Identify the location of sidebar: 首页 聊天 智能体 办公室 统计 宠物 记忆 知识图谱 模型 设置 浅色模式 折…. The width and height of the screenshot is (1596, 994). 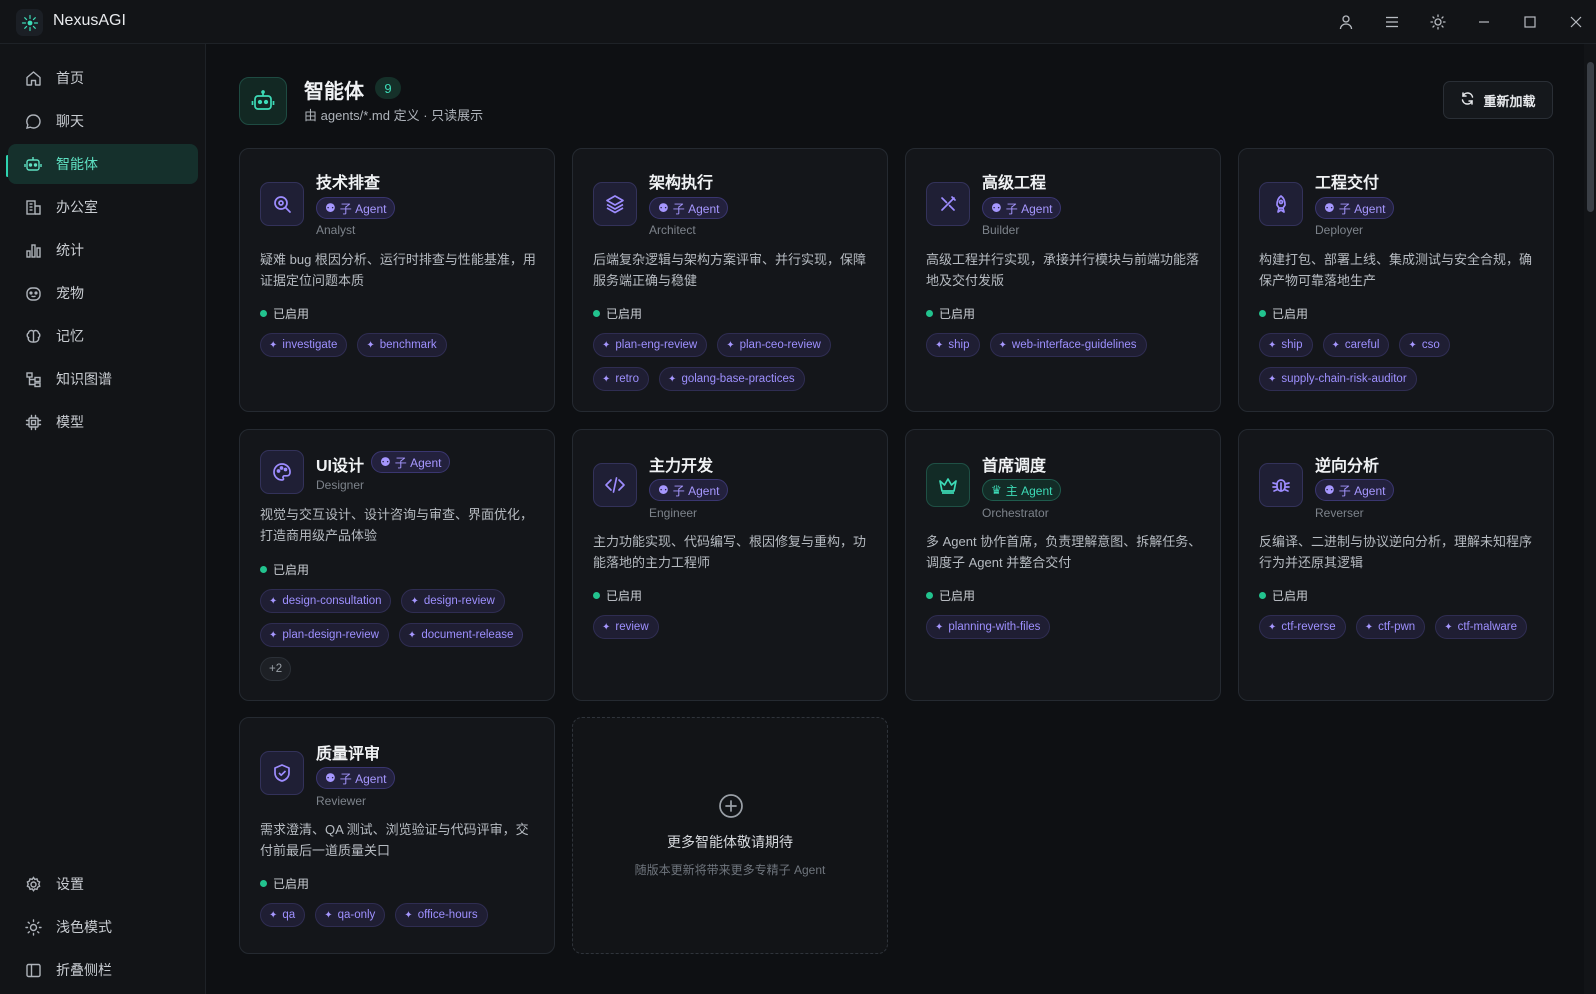
(103, 519).